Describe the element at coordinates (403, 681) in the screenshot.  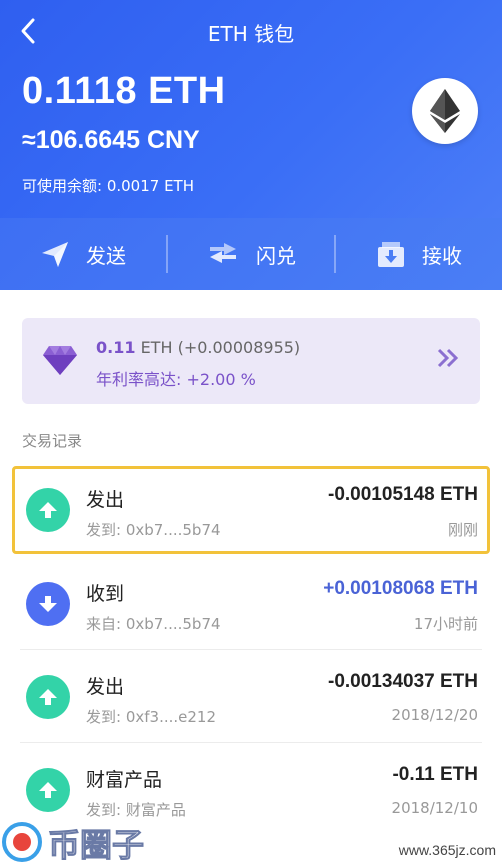
I see `transaction-amount: -0.00134037 ETH` at that location.